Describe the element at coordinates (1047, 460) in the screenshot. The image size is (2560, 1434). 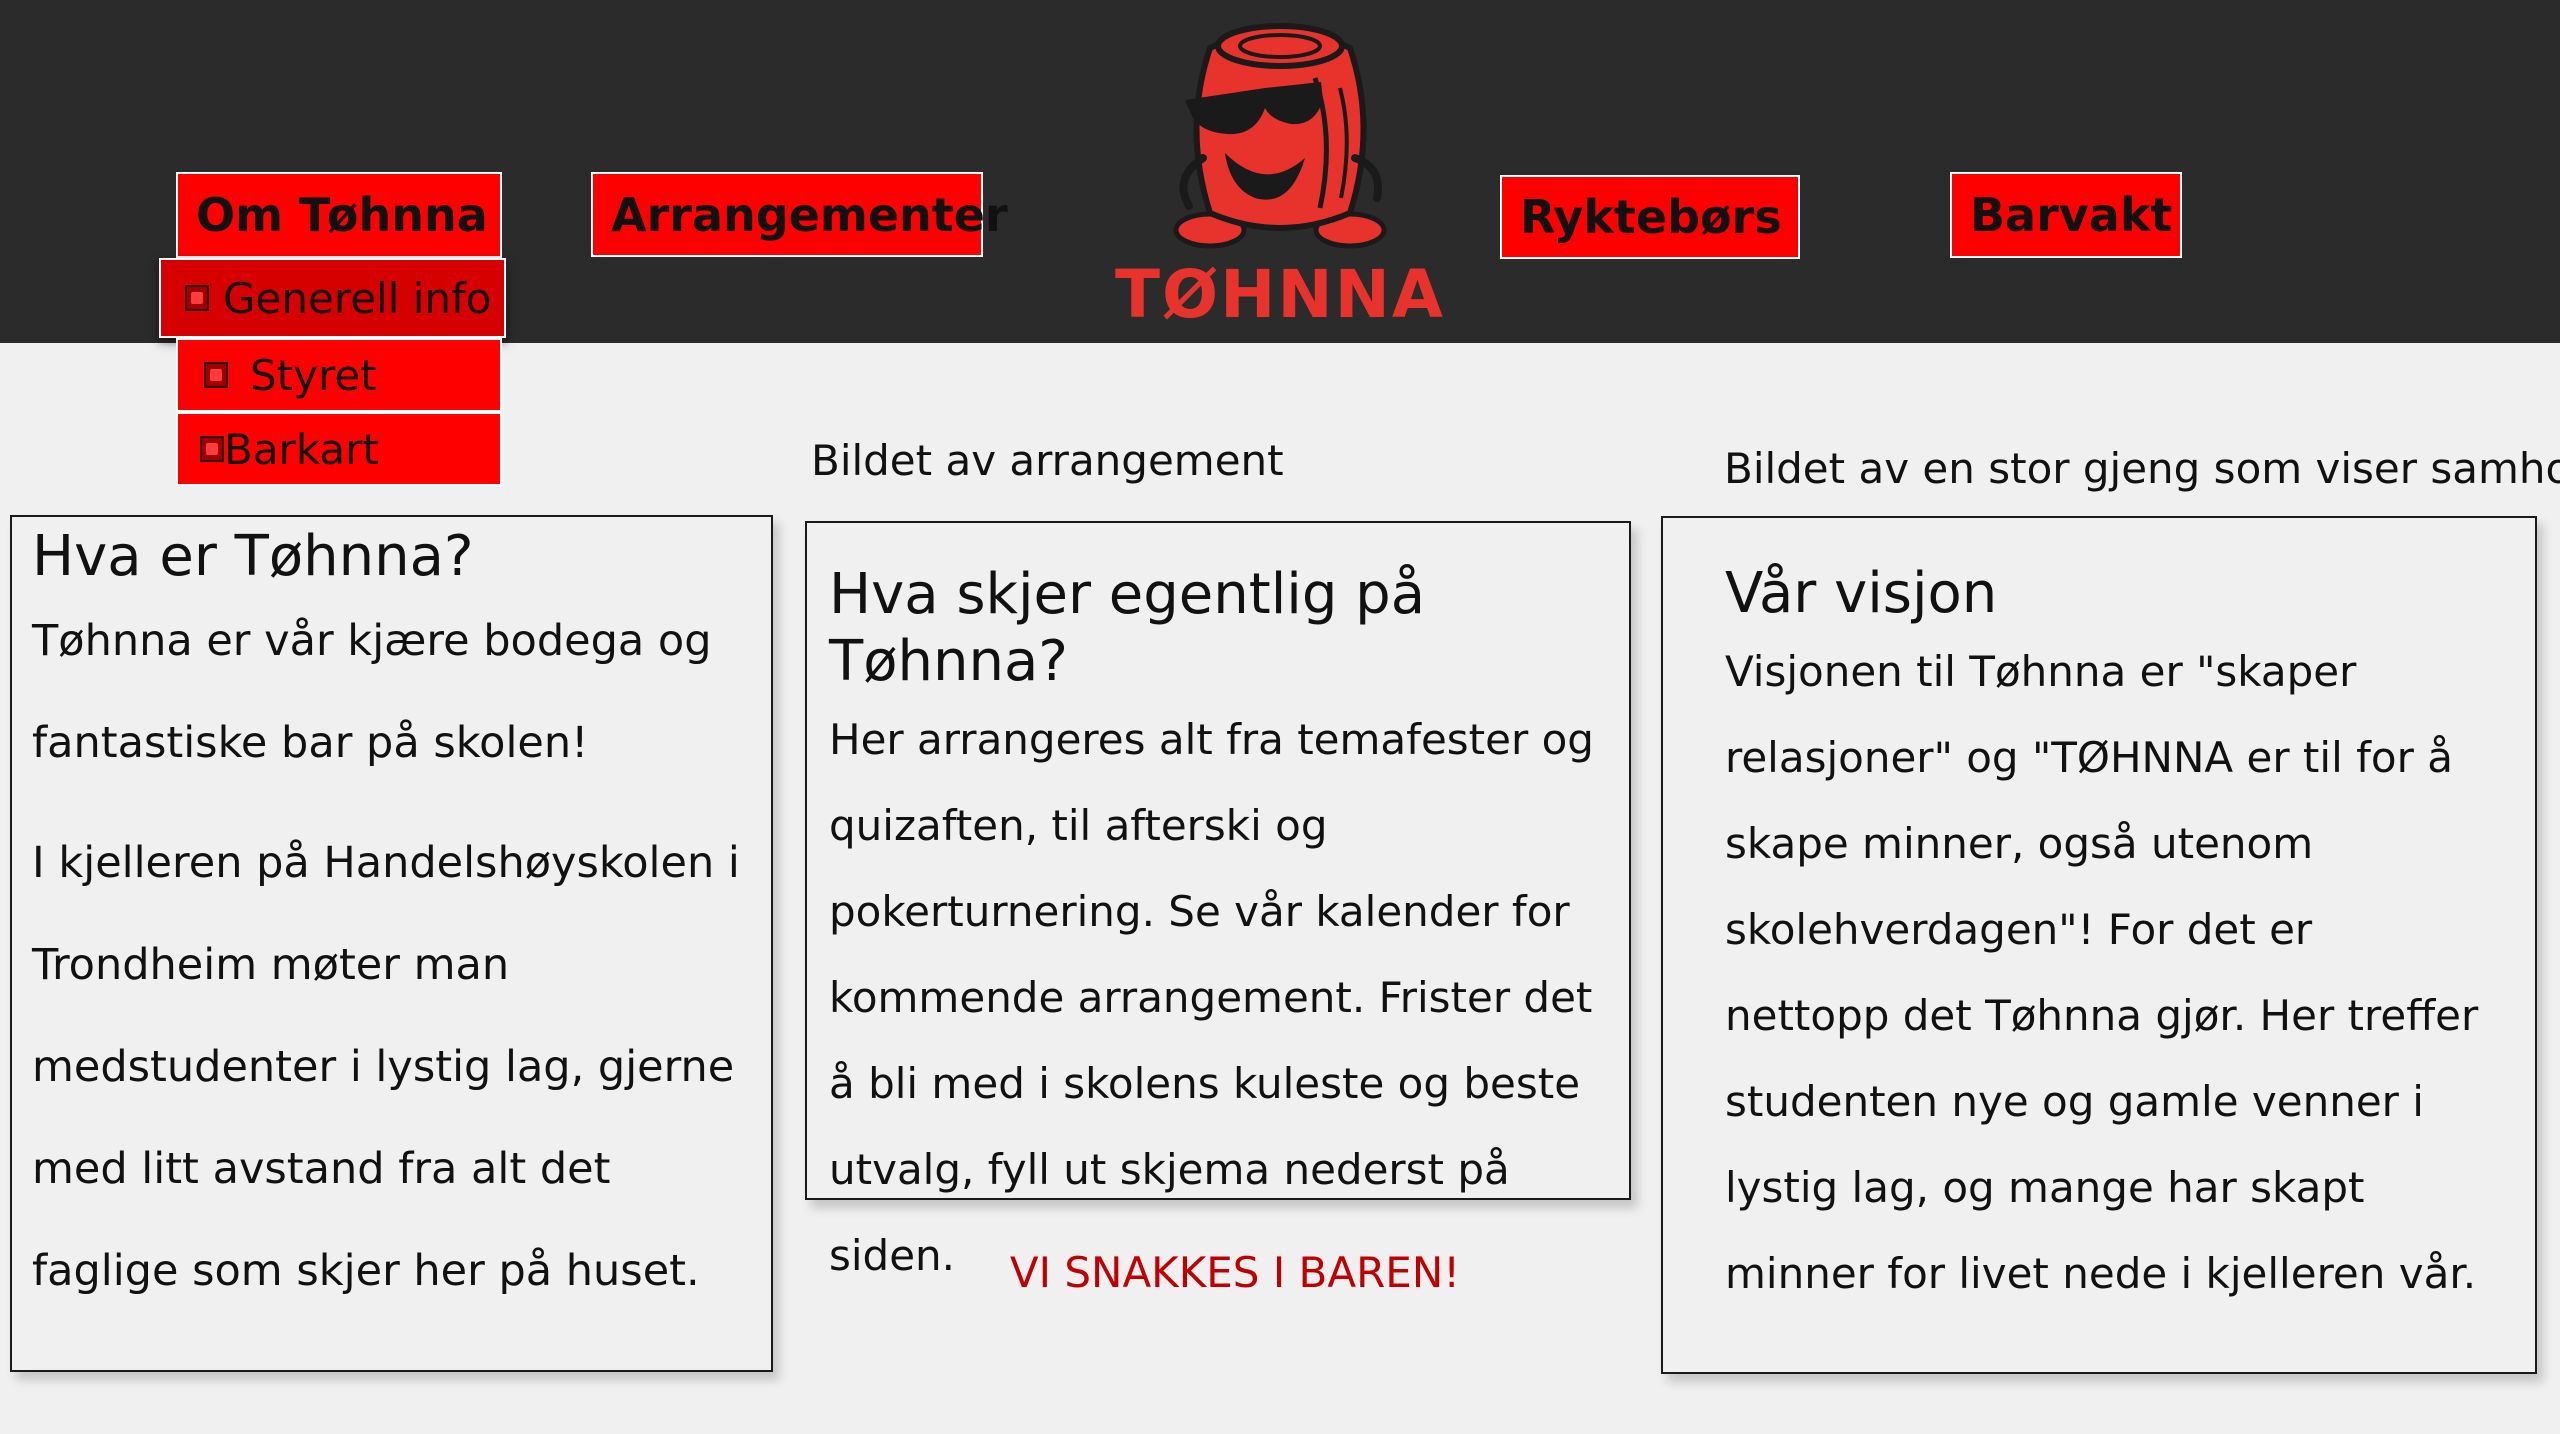
I see `caption-arrangement-image: Bildet av arrangement` at that location.